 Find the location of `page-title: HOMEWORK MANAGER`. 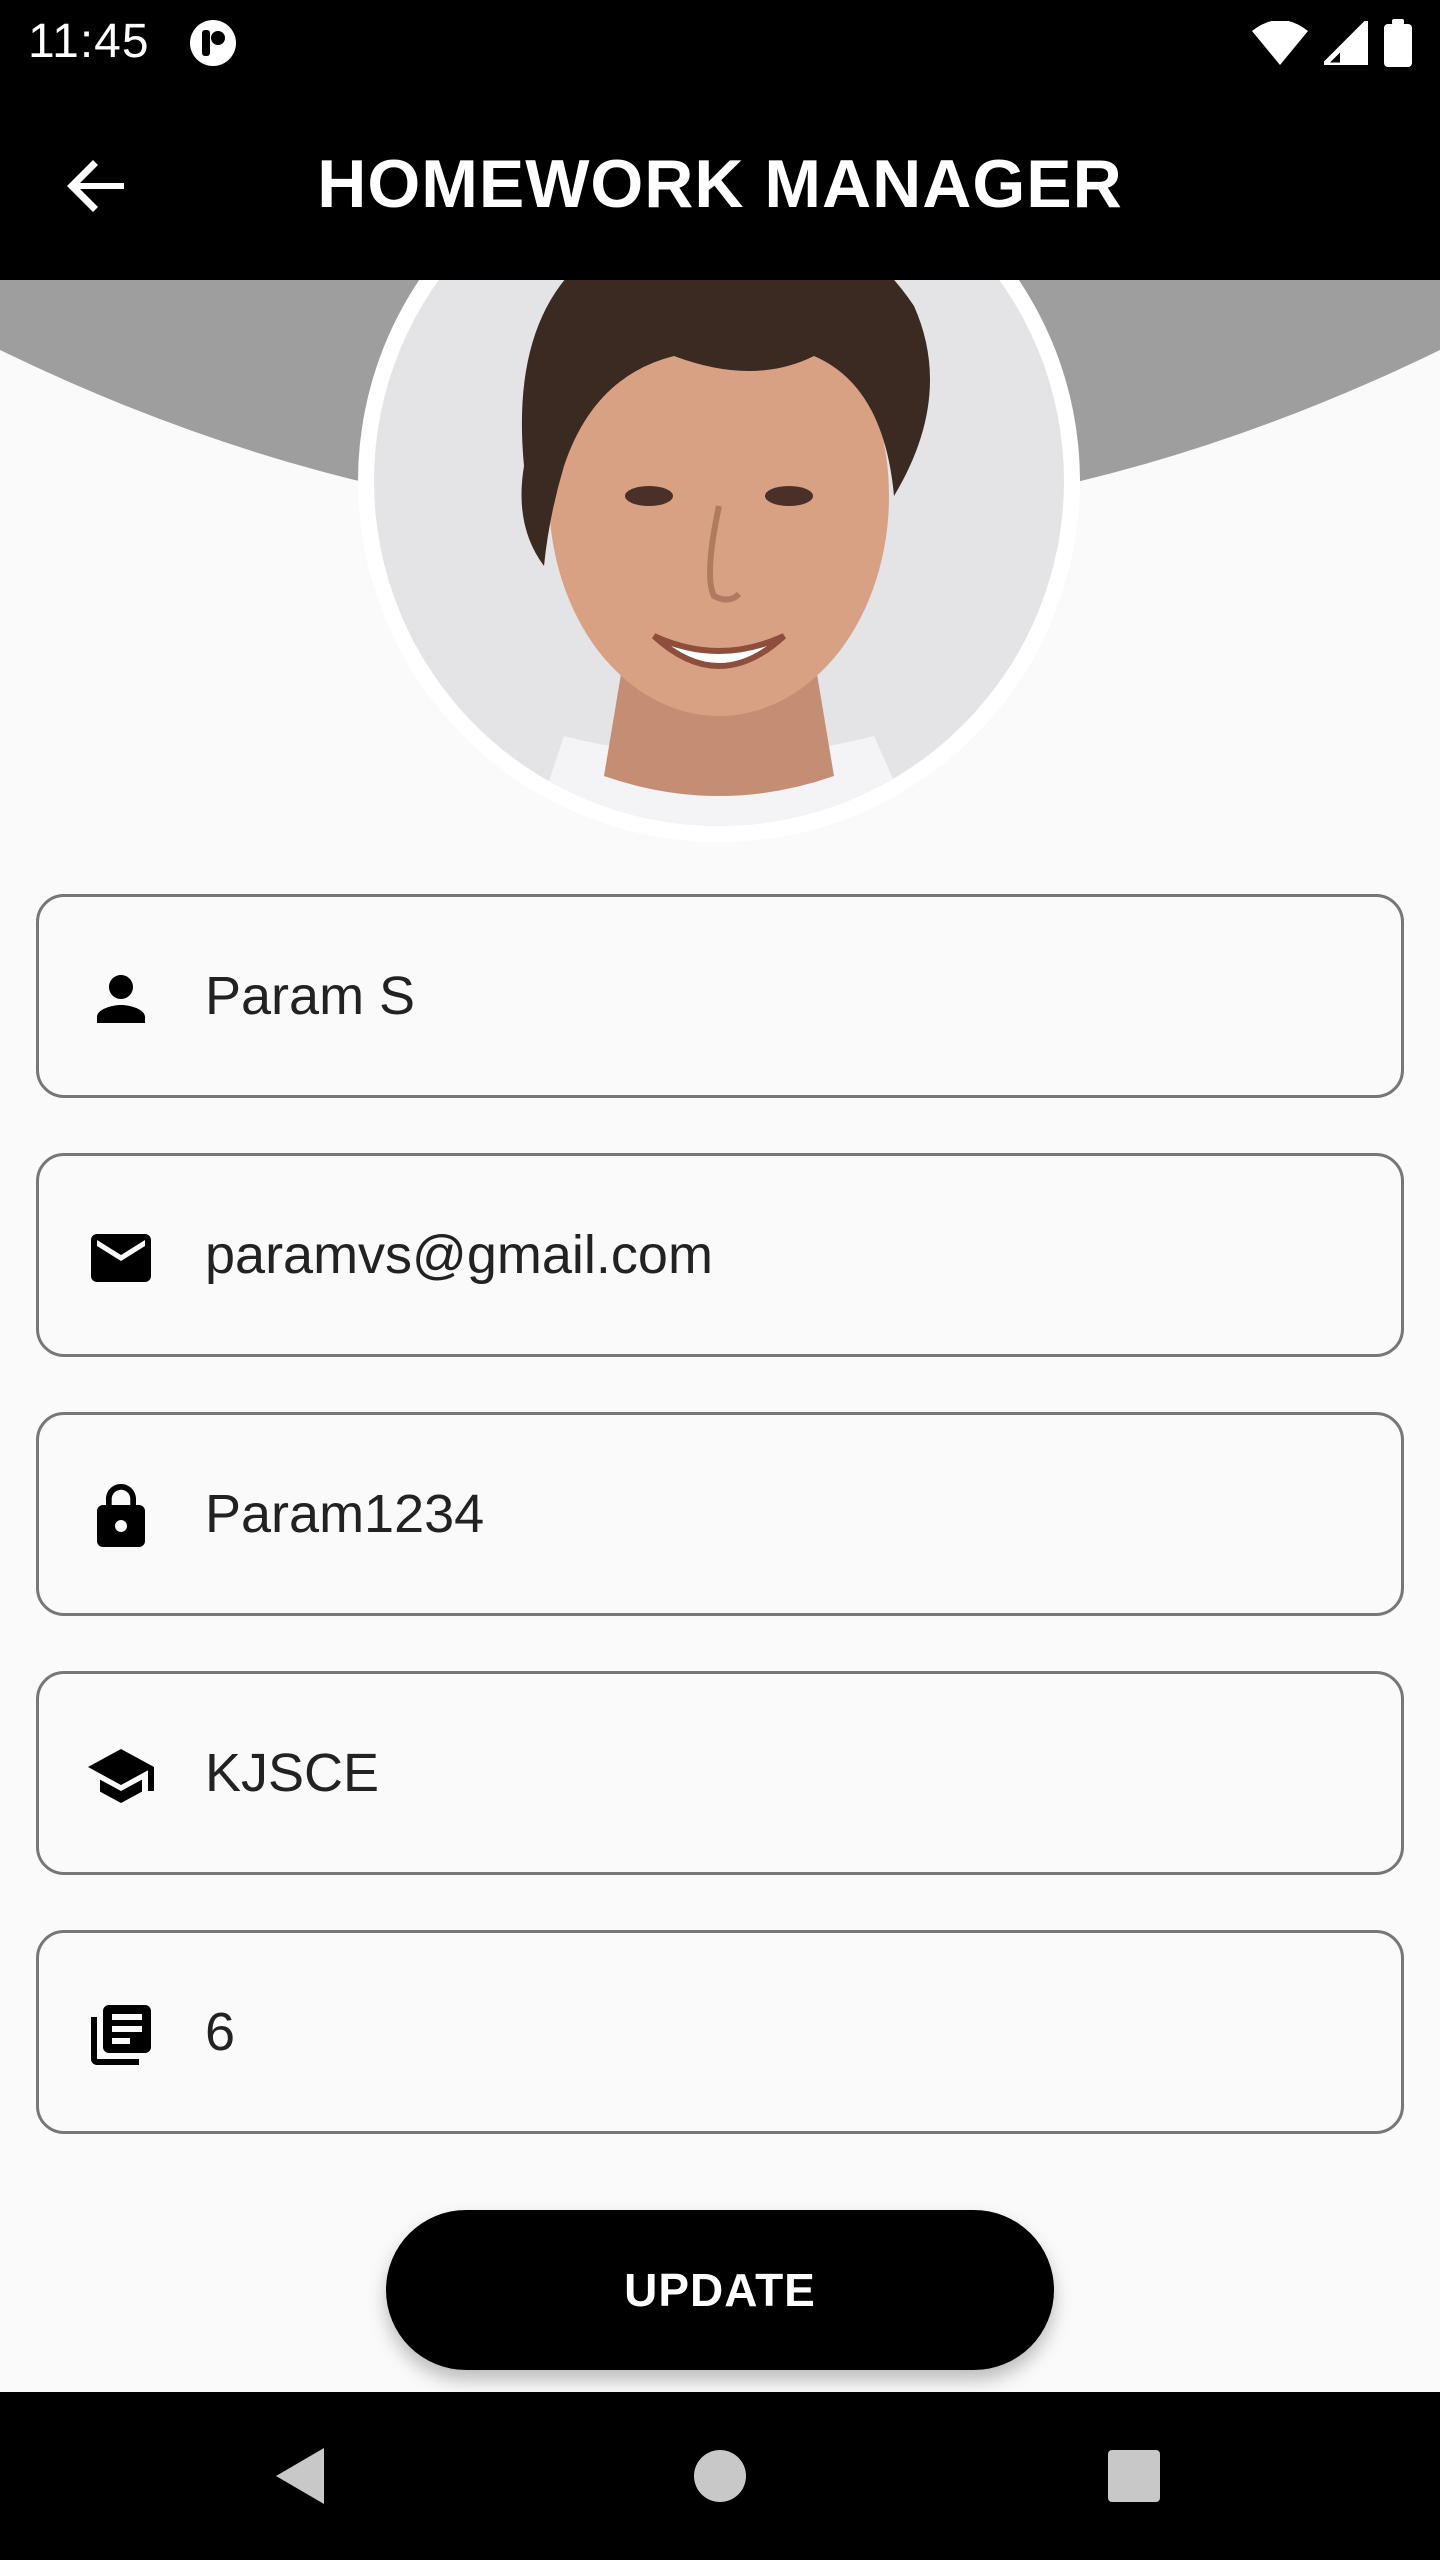

page-title: HOMEWORK MANAGER is located at coordinates (720, 184).